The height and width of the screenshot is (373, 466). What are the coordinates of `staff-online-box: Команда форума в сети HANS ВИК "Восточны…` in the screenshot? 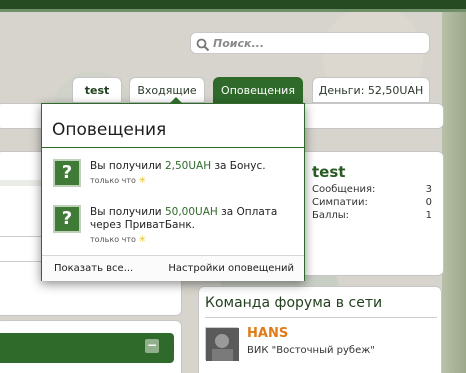 It's located at (320, 329).